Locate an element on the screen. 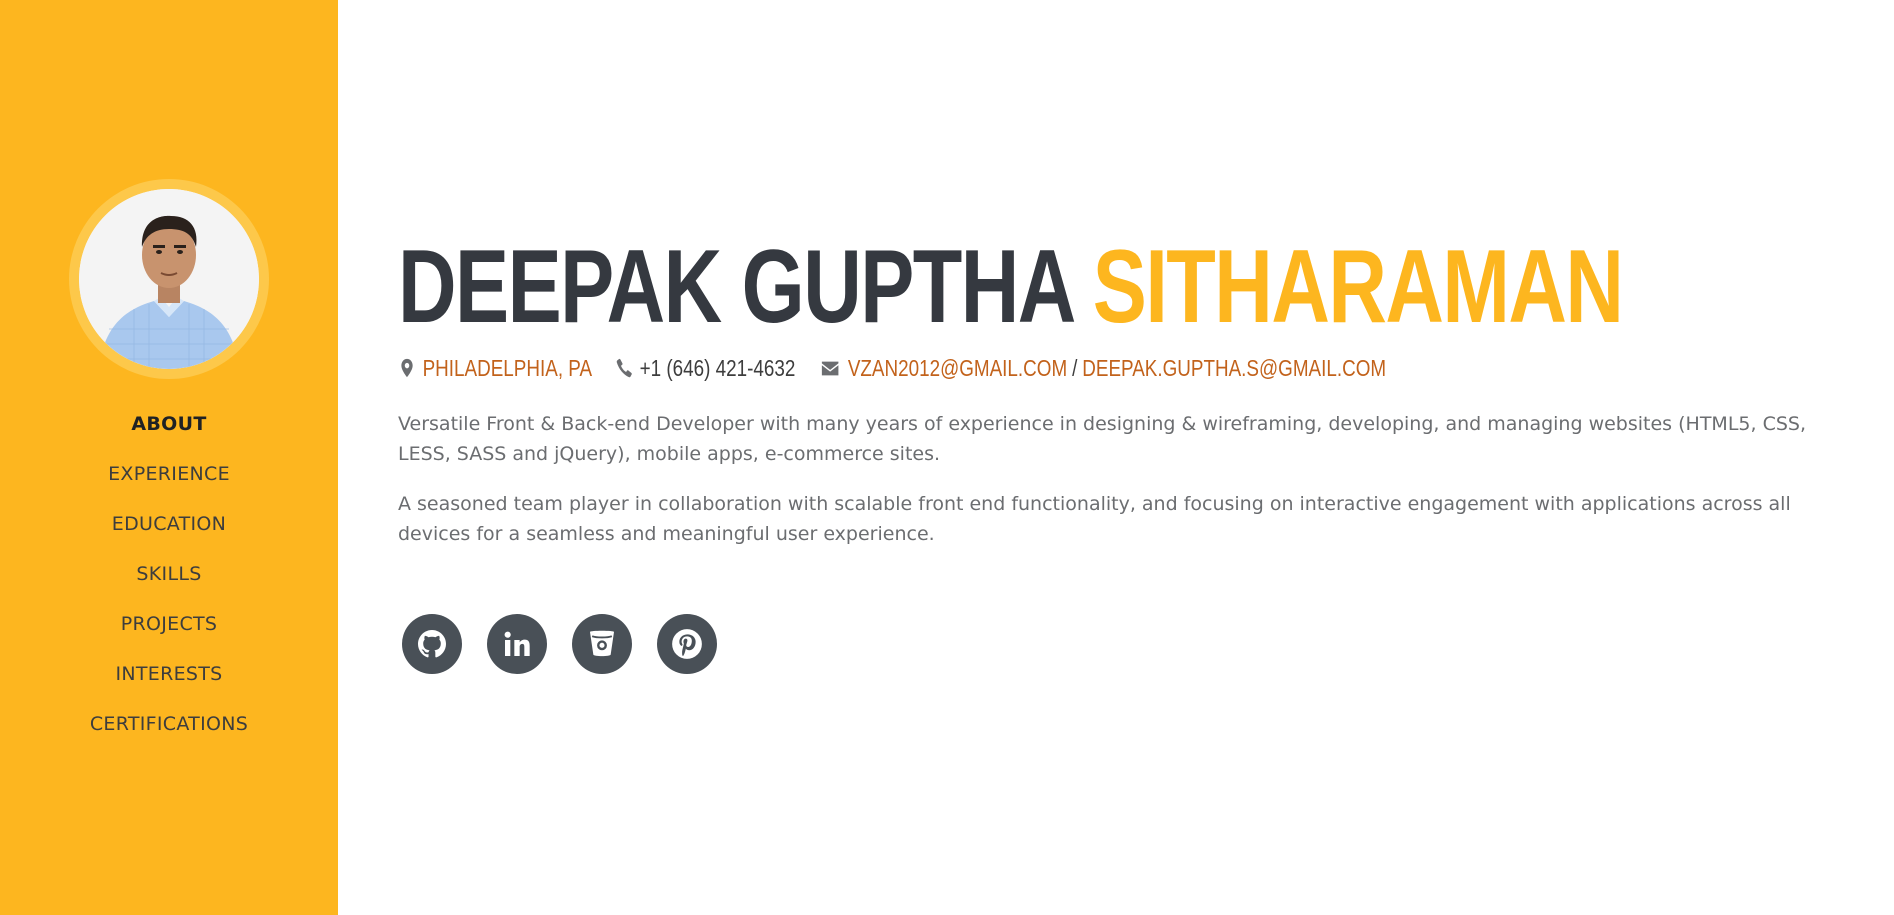  github-link is located at coordinates (432, 644).